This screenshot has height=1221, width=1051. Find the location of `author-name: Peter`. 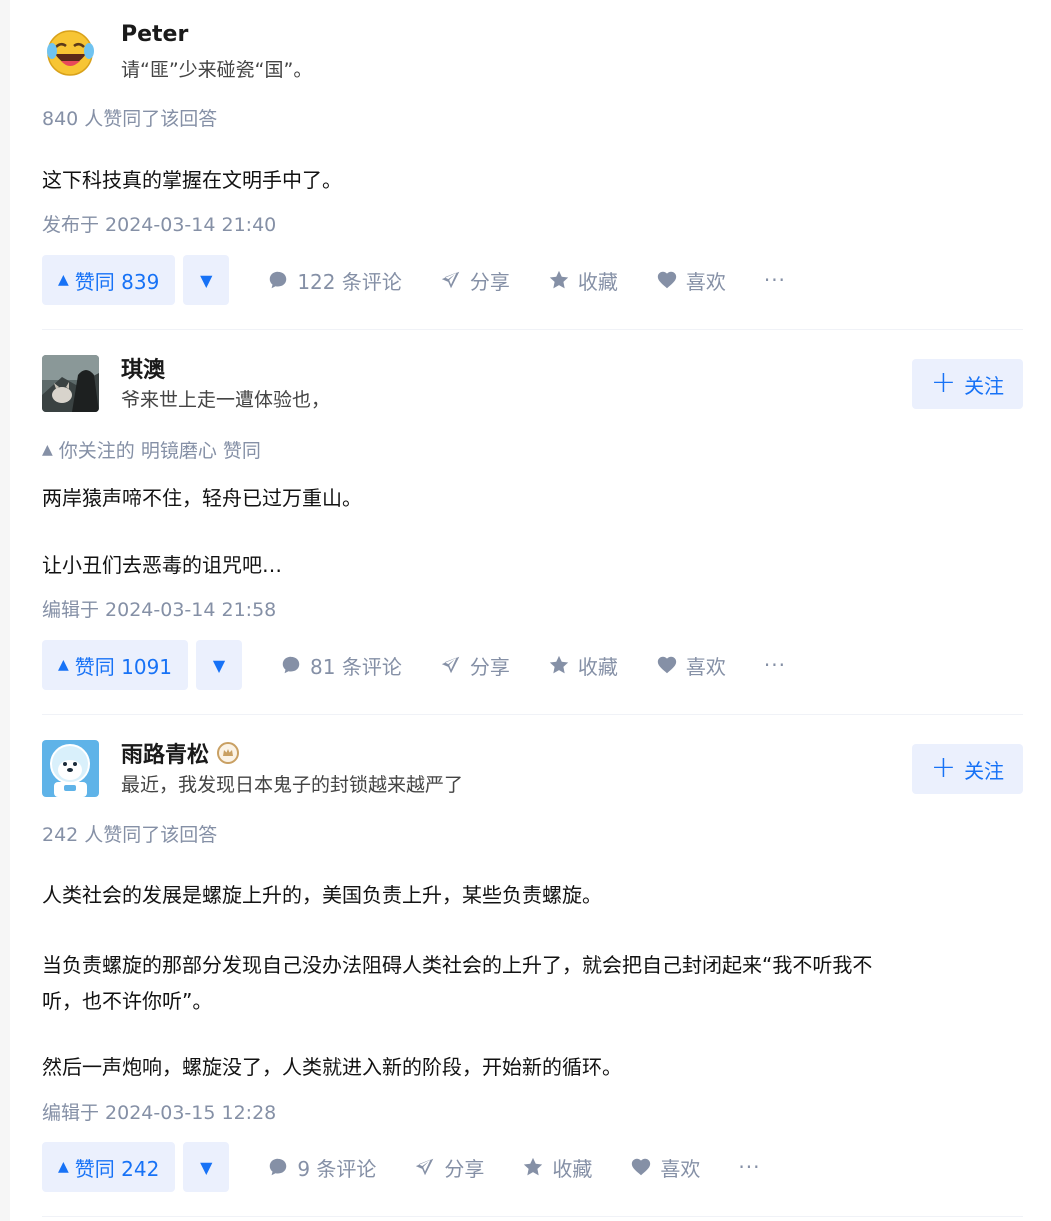

author-name: Peter is located at coordinates (154, 34).